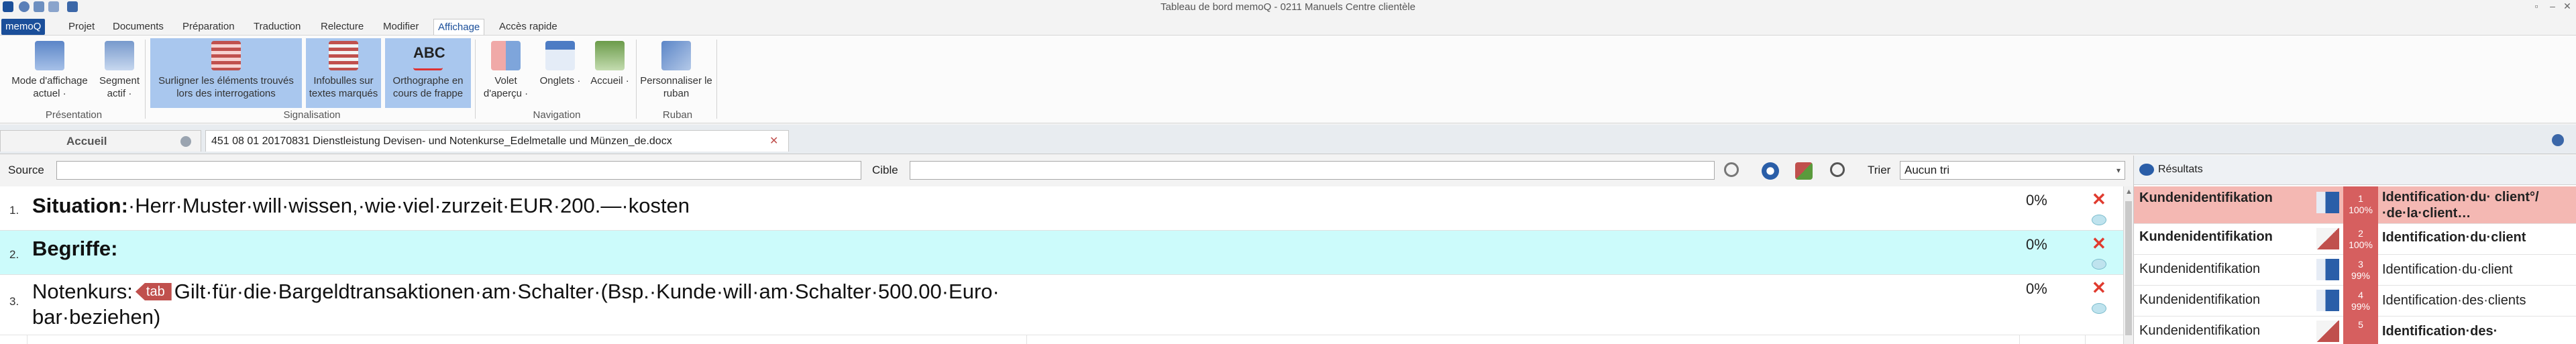 Image resolution: width=2576 pixels, height=344 pixels. I want to click on active-segment-button: Segment actif ·, so click(119, 73).